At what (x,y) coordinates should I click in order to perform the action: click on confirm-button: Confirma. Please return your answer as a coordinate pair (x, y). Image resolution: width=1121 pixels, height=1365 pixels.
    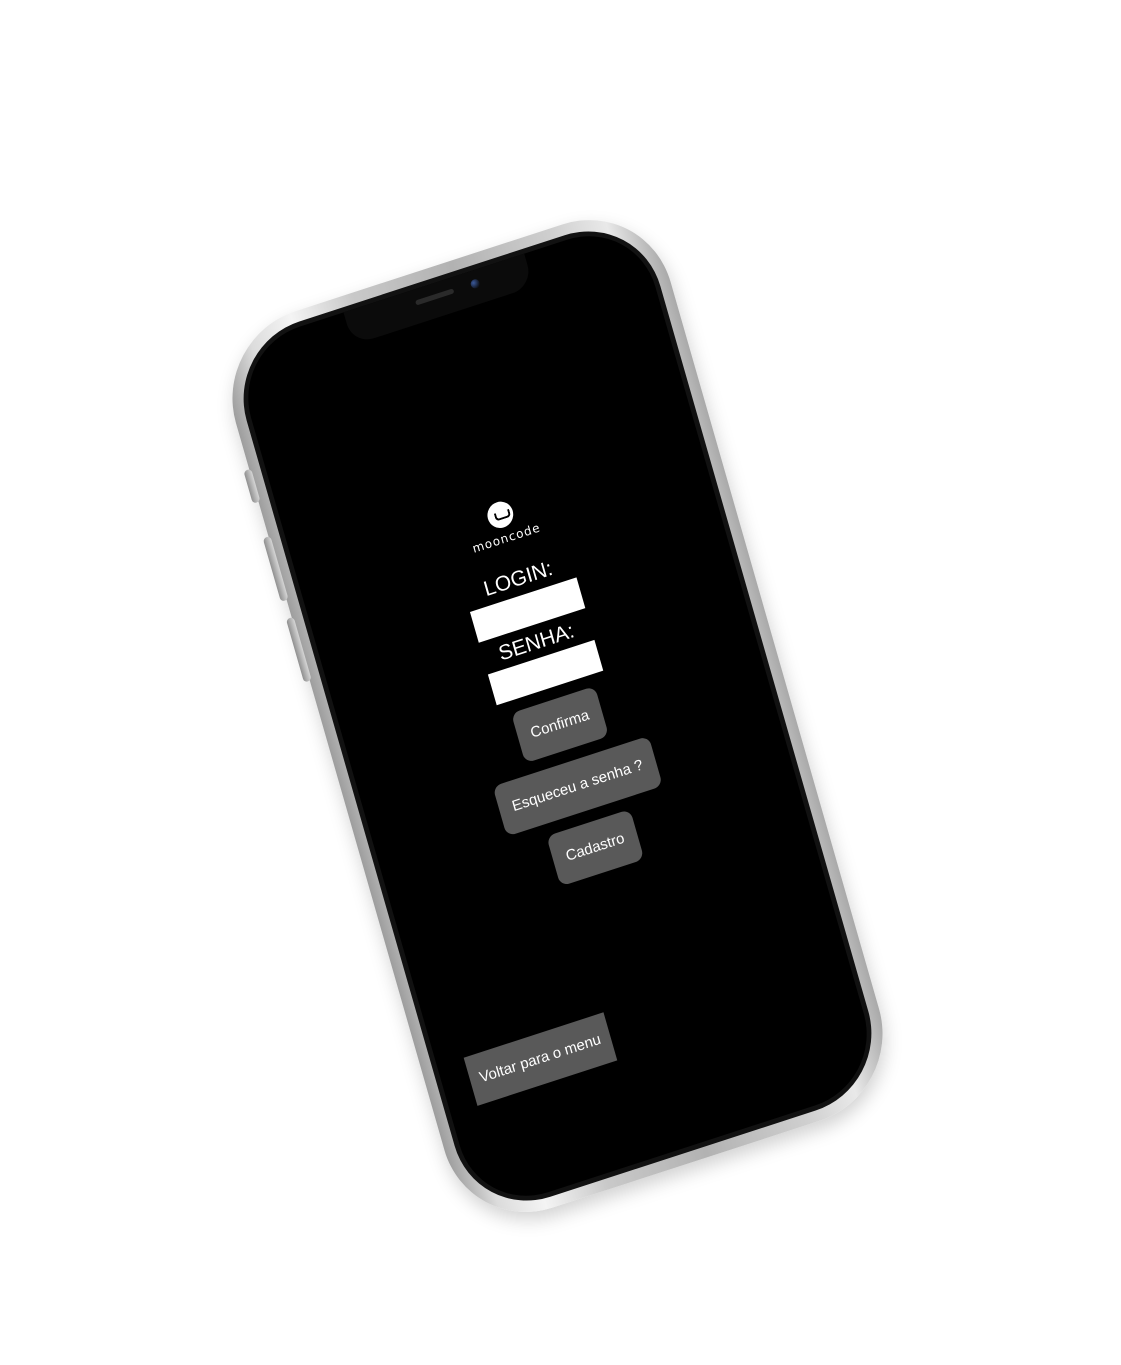
    Looking at the image, I should click on (560, 724).